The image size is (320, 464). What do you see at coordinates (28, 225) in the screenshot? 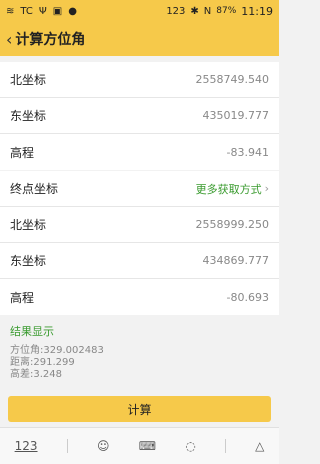
I see `end-north-label: 北坐标` at bounding box center [28, 225].